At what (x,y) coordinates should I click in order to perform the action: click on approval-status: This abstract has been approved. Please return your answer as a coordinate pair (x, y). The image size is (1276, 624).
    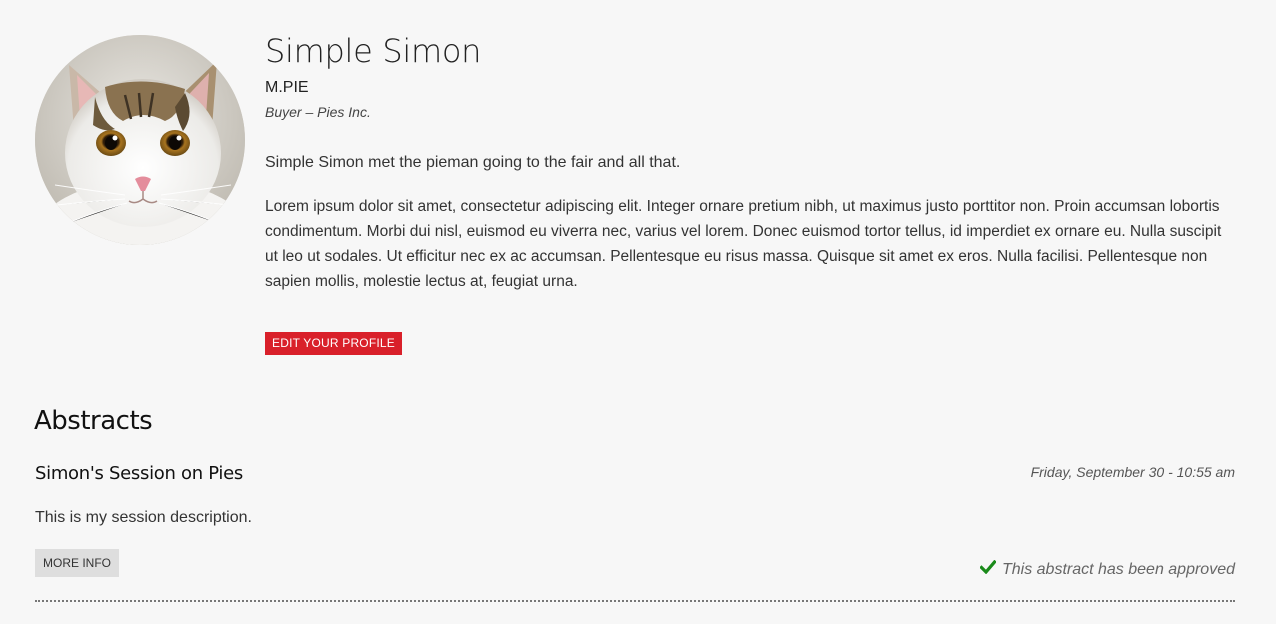
    Looking at the image, I should click on (1107, 569).